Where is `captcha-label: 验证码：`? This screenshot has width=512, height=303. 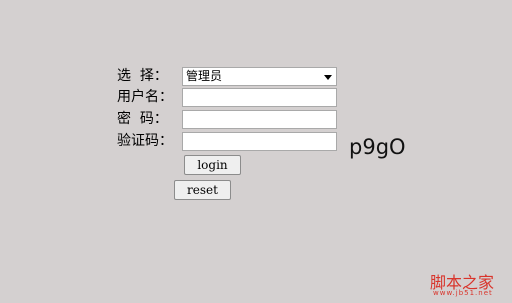
captcha-label: 验证码： is located at coordinates (145, 141).